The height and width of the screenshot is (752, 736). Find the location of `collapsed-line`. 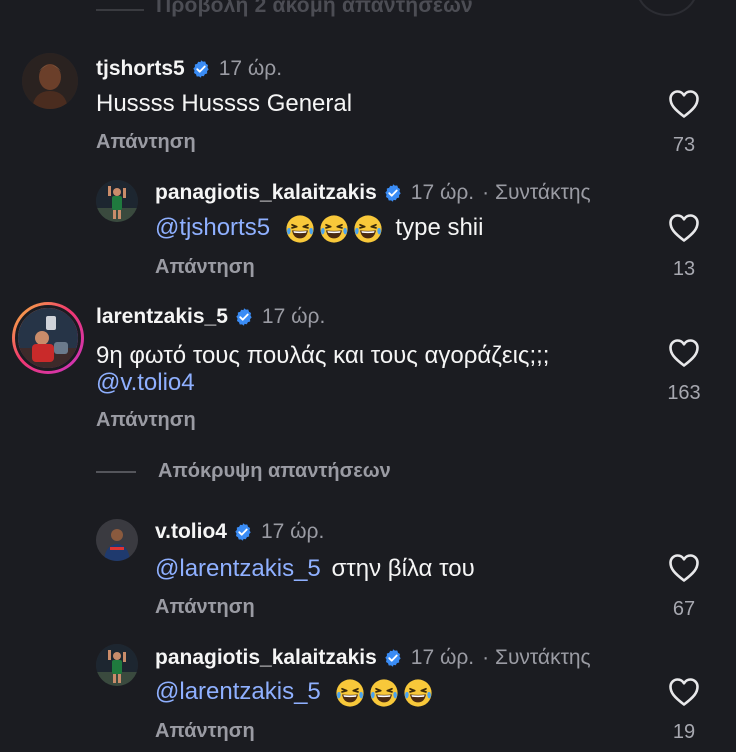

collapsed-line is located at coordinates (120, 10).